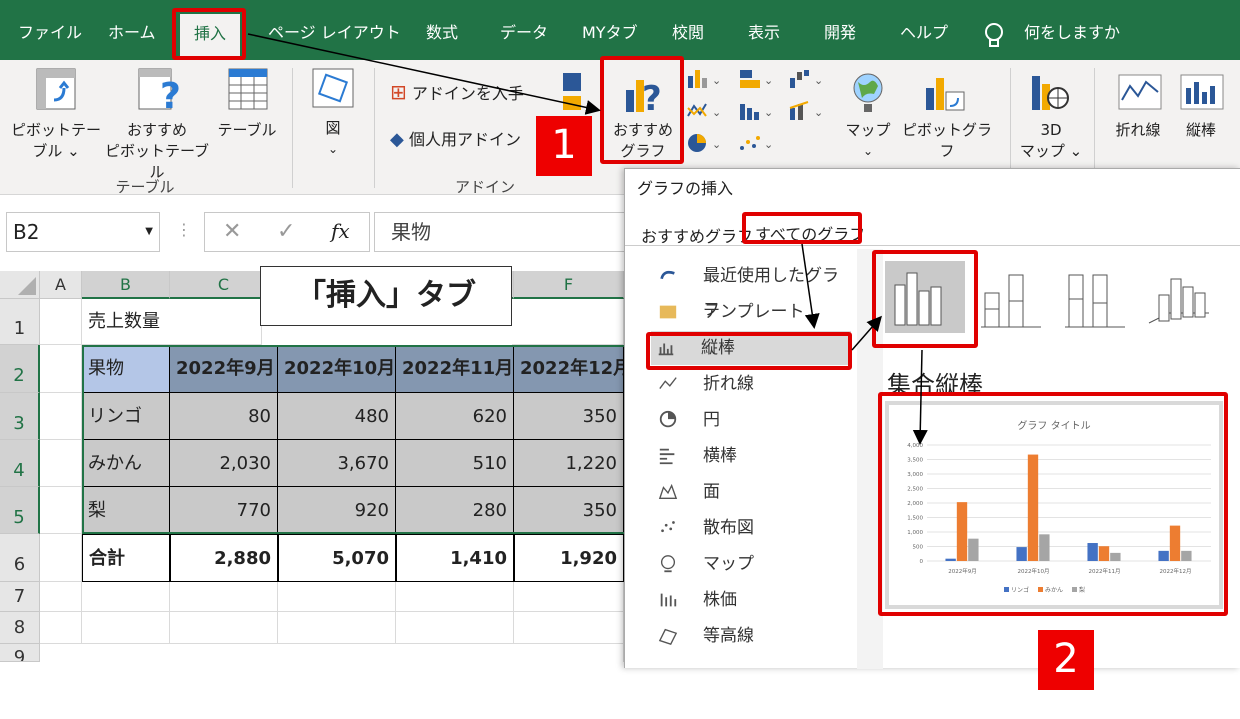  Describe the element at coordinates (924, 30) in the screenshot. I see `tab-help: ヘルプ` at that location.